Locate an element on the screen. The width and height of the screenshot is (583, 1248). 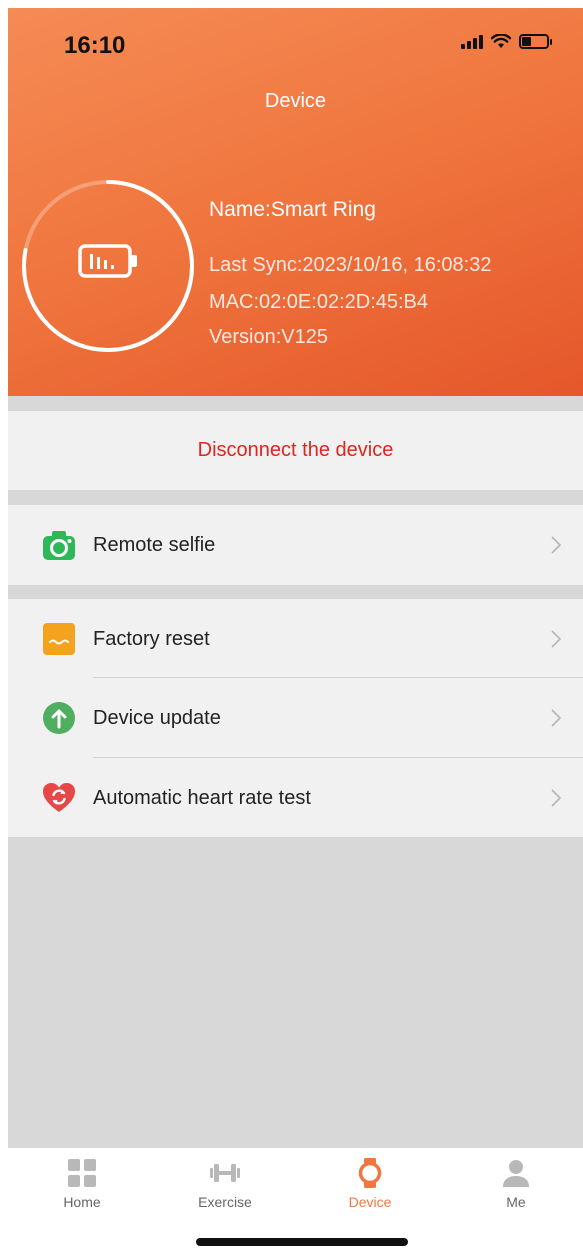
device-update-row: Device update is located at coordinates (295, 718).